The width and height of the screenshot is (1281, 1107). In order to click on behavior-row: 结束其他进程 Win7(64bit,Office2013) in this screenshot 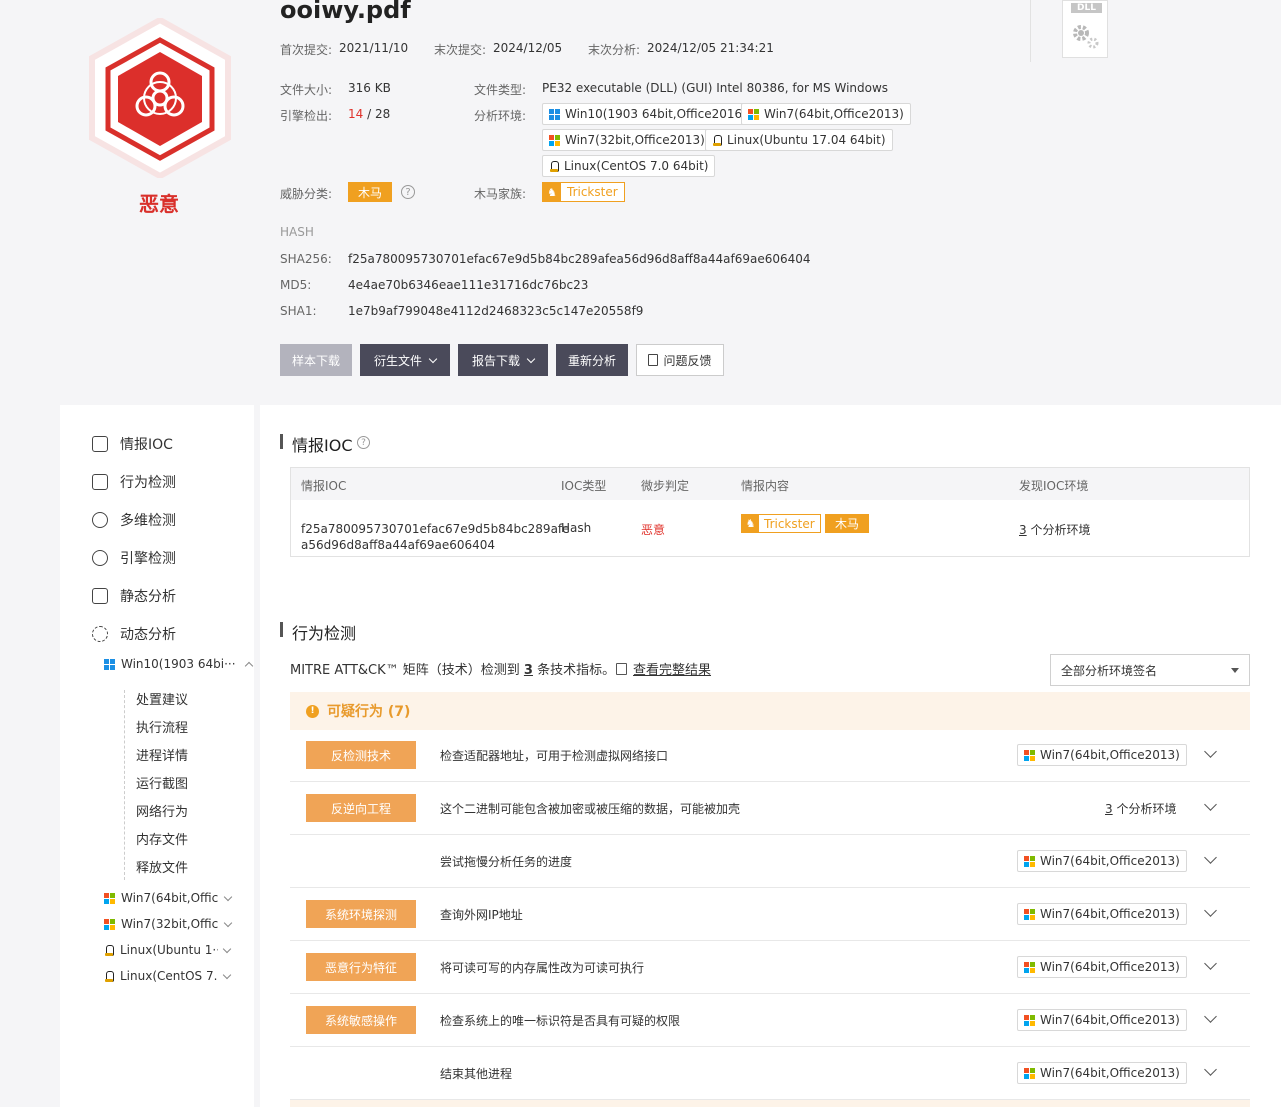, I will do `click(770, 1073)`.